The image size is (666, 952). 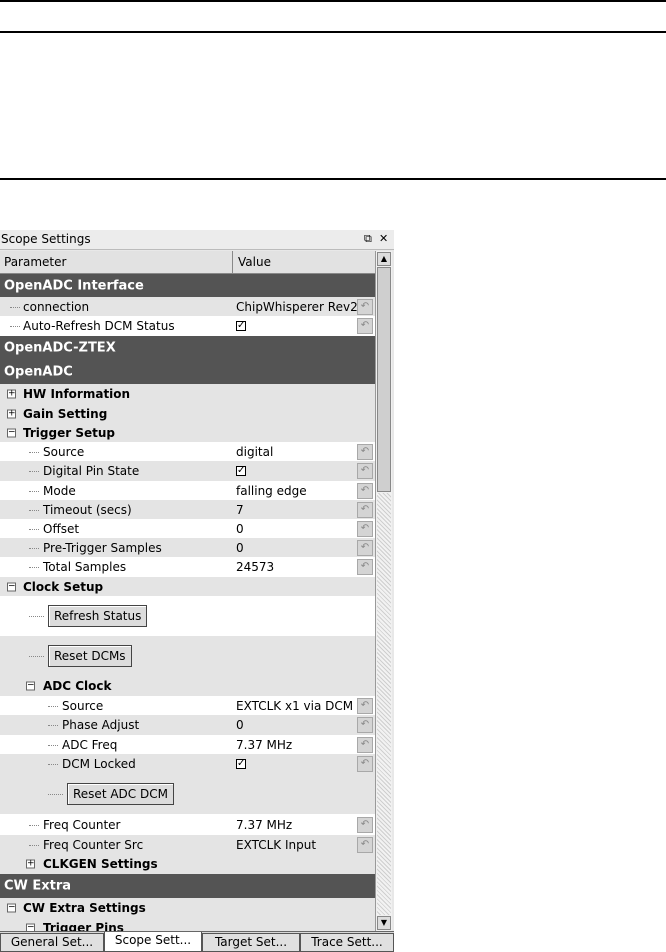 What do you see at coordinates (187, 348) in the screenshot?
I see `group-openadc-ztex: OpenADC-ZTEX` at bounding box center [187, 348].